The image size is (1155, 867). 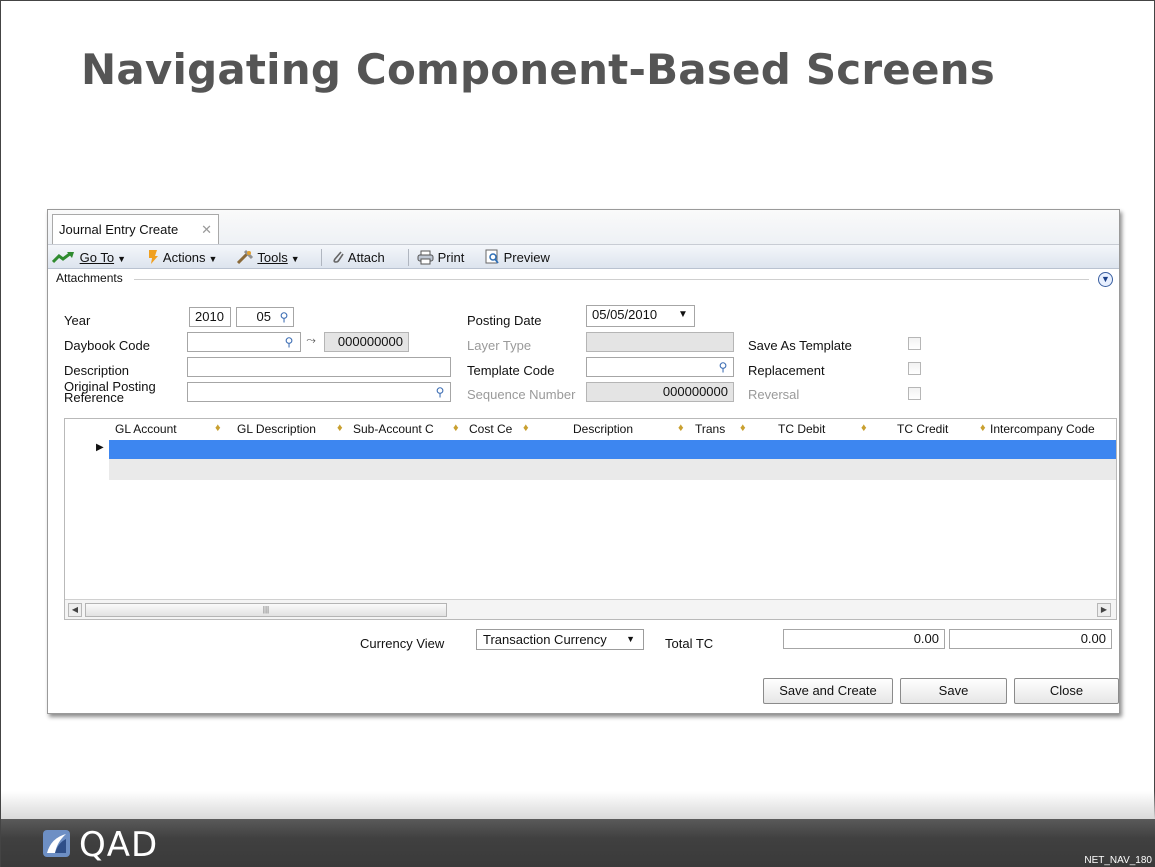 What do you see at coordinates (1042, 429) in the screenshot?
I see `column-header-intercompany-code: Intercompany Code` at bounding box center [1042, 429].